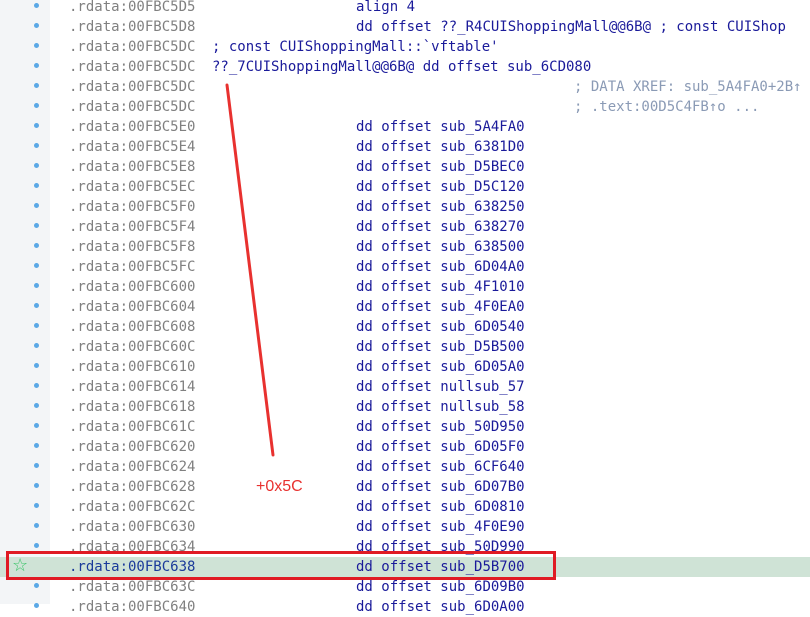 The image size is (810, 617). Describe the element at coordinates (132, 8) in the screenshot. I see `row-address: .rdata:00FBC5D5` at that location.